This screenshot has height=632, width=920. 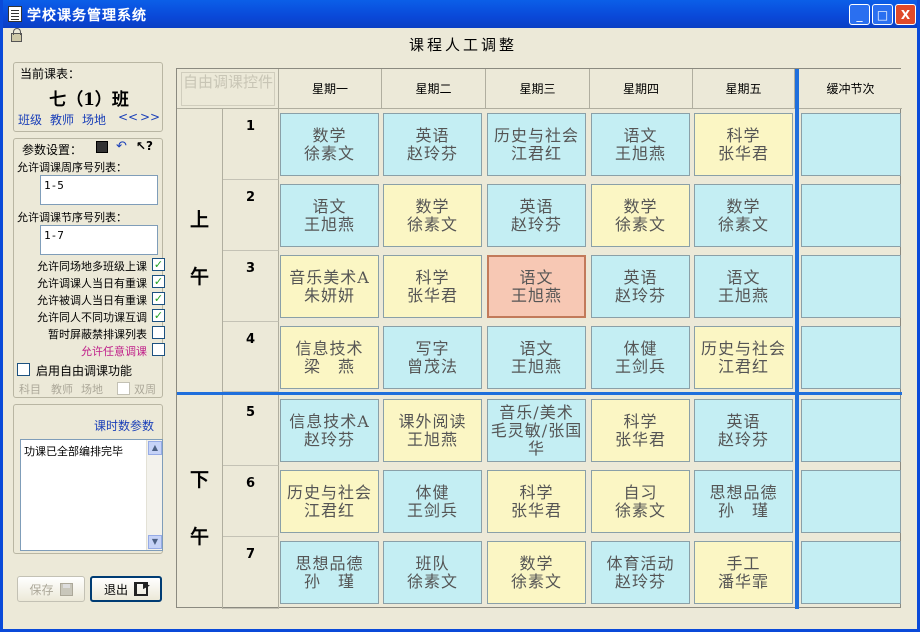 What do you see at coordinates (30, 119) in the screenshot?
I see `link-class: 班级` at bounding box center [30, 119].